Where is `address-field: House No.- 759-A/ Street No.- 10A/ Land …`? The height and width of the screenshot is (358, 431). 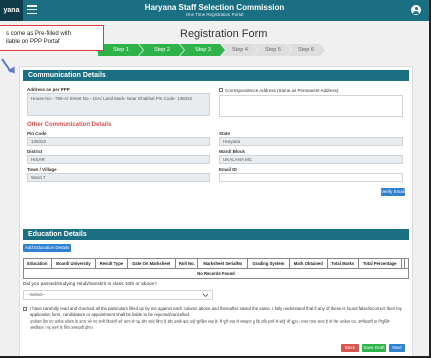
address-field: House No.- 759-A/ Street No.- 10A/ Land … is located at coordinates (118, 104).